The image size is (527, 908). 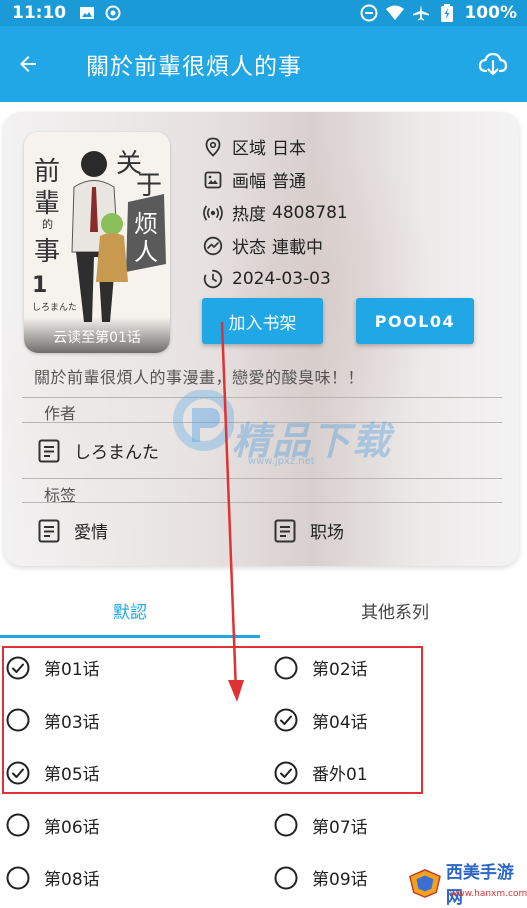 I want to click on meta-state: 状态 連載中, so click(x=275, y=245).